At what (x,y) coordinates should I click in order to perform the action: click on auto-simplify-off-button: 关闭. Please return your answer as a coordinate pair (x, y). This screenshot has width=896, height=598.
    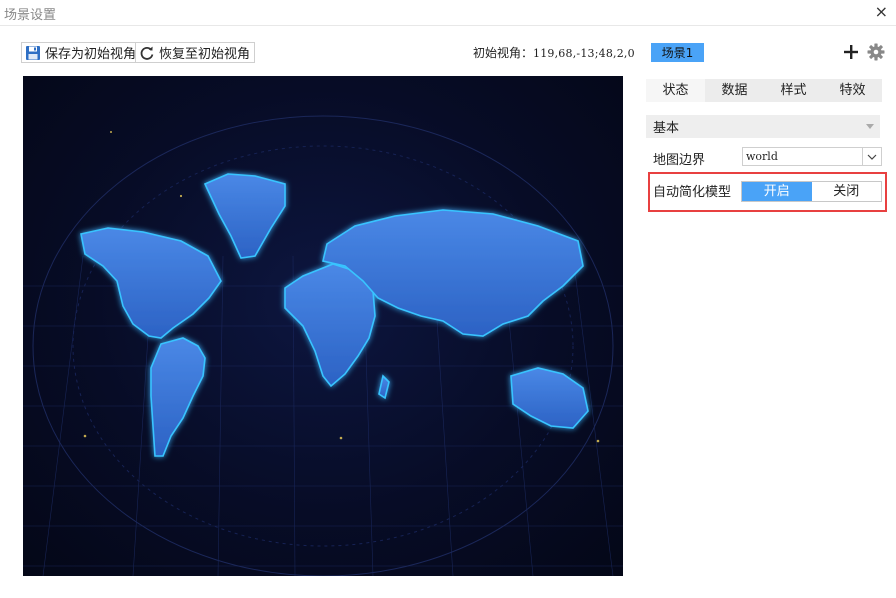
    Looking at the image, I should click on (846, 191).